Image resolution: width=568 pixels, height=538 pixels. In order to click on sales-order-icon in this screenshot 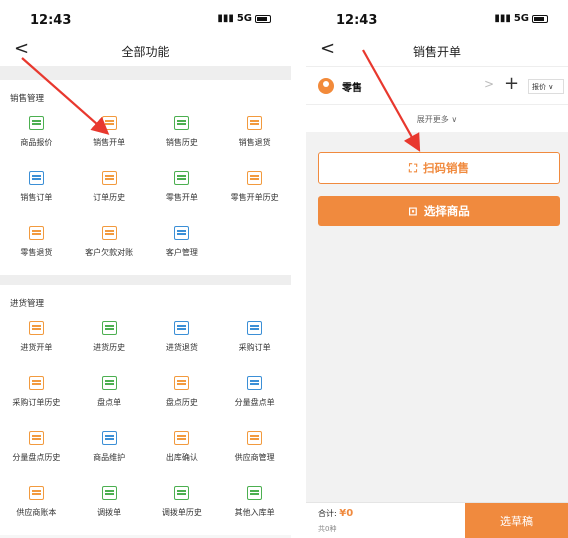, I will do `click(109, 123)`.